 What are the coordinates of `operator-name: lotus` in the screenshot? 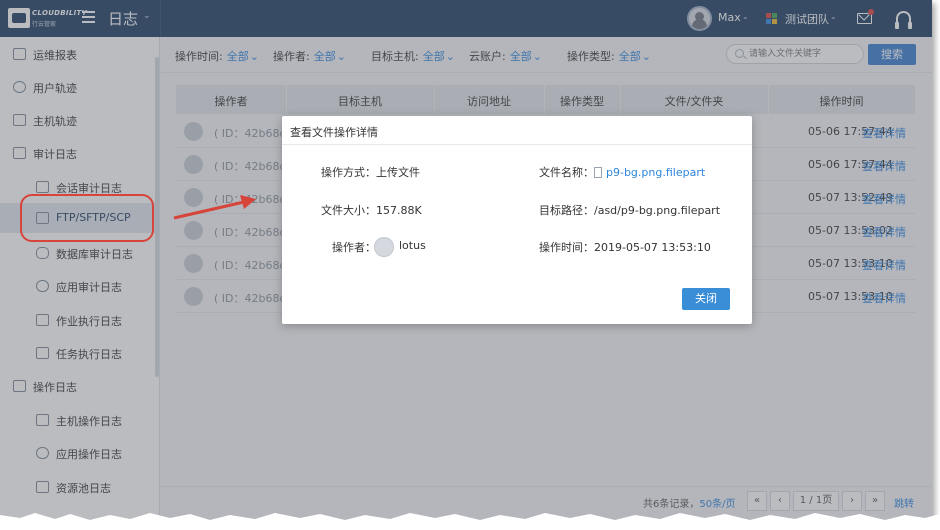 It's located at (412, 245).